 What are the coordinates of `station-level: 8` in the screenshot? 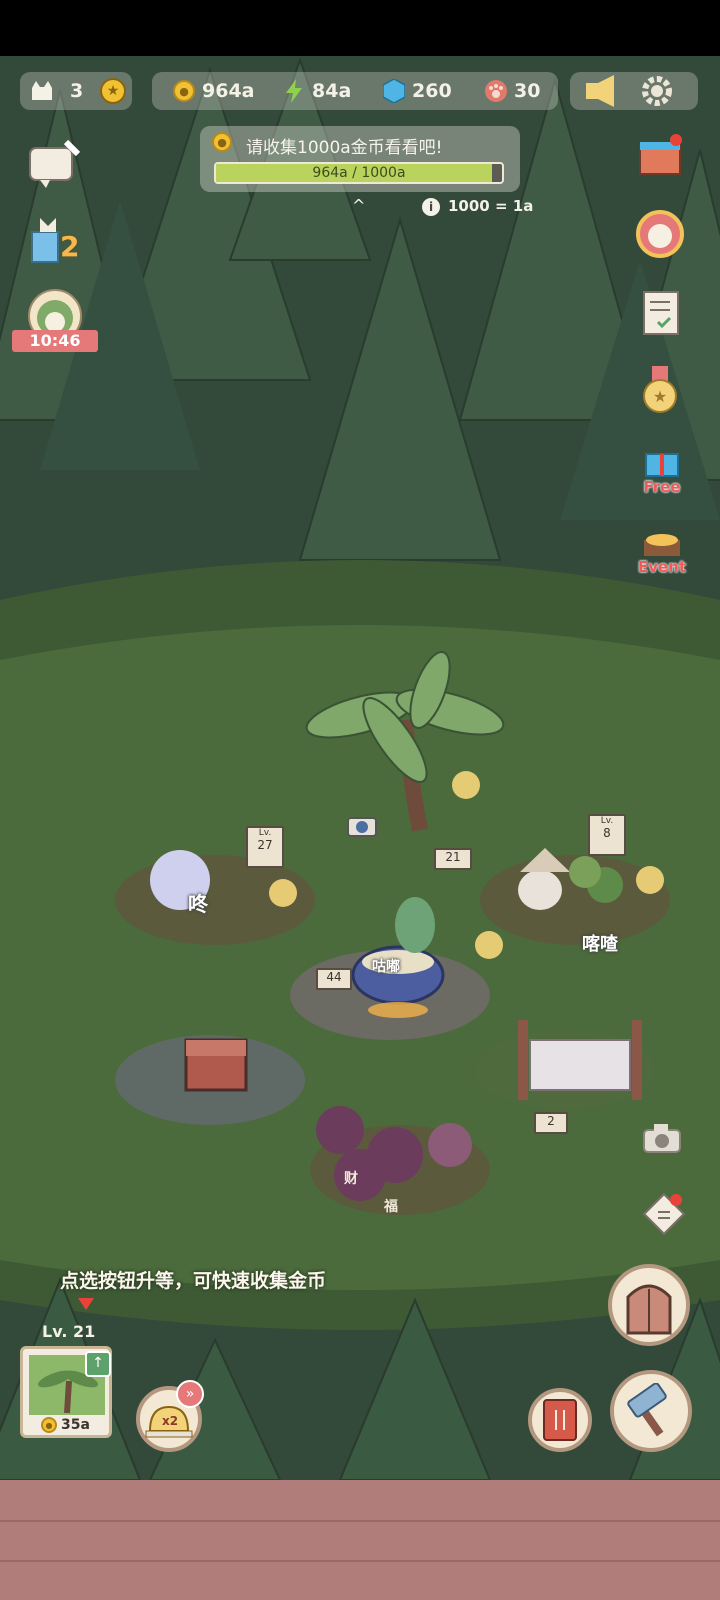 It's located at (607, 833).